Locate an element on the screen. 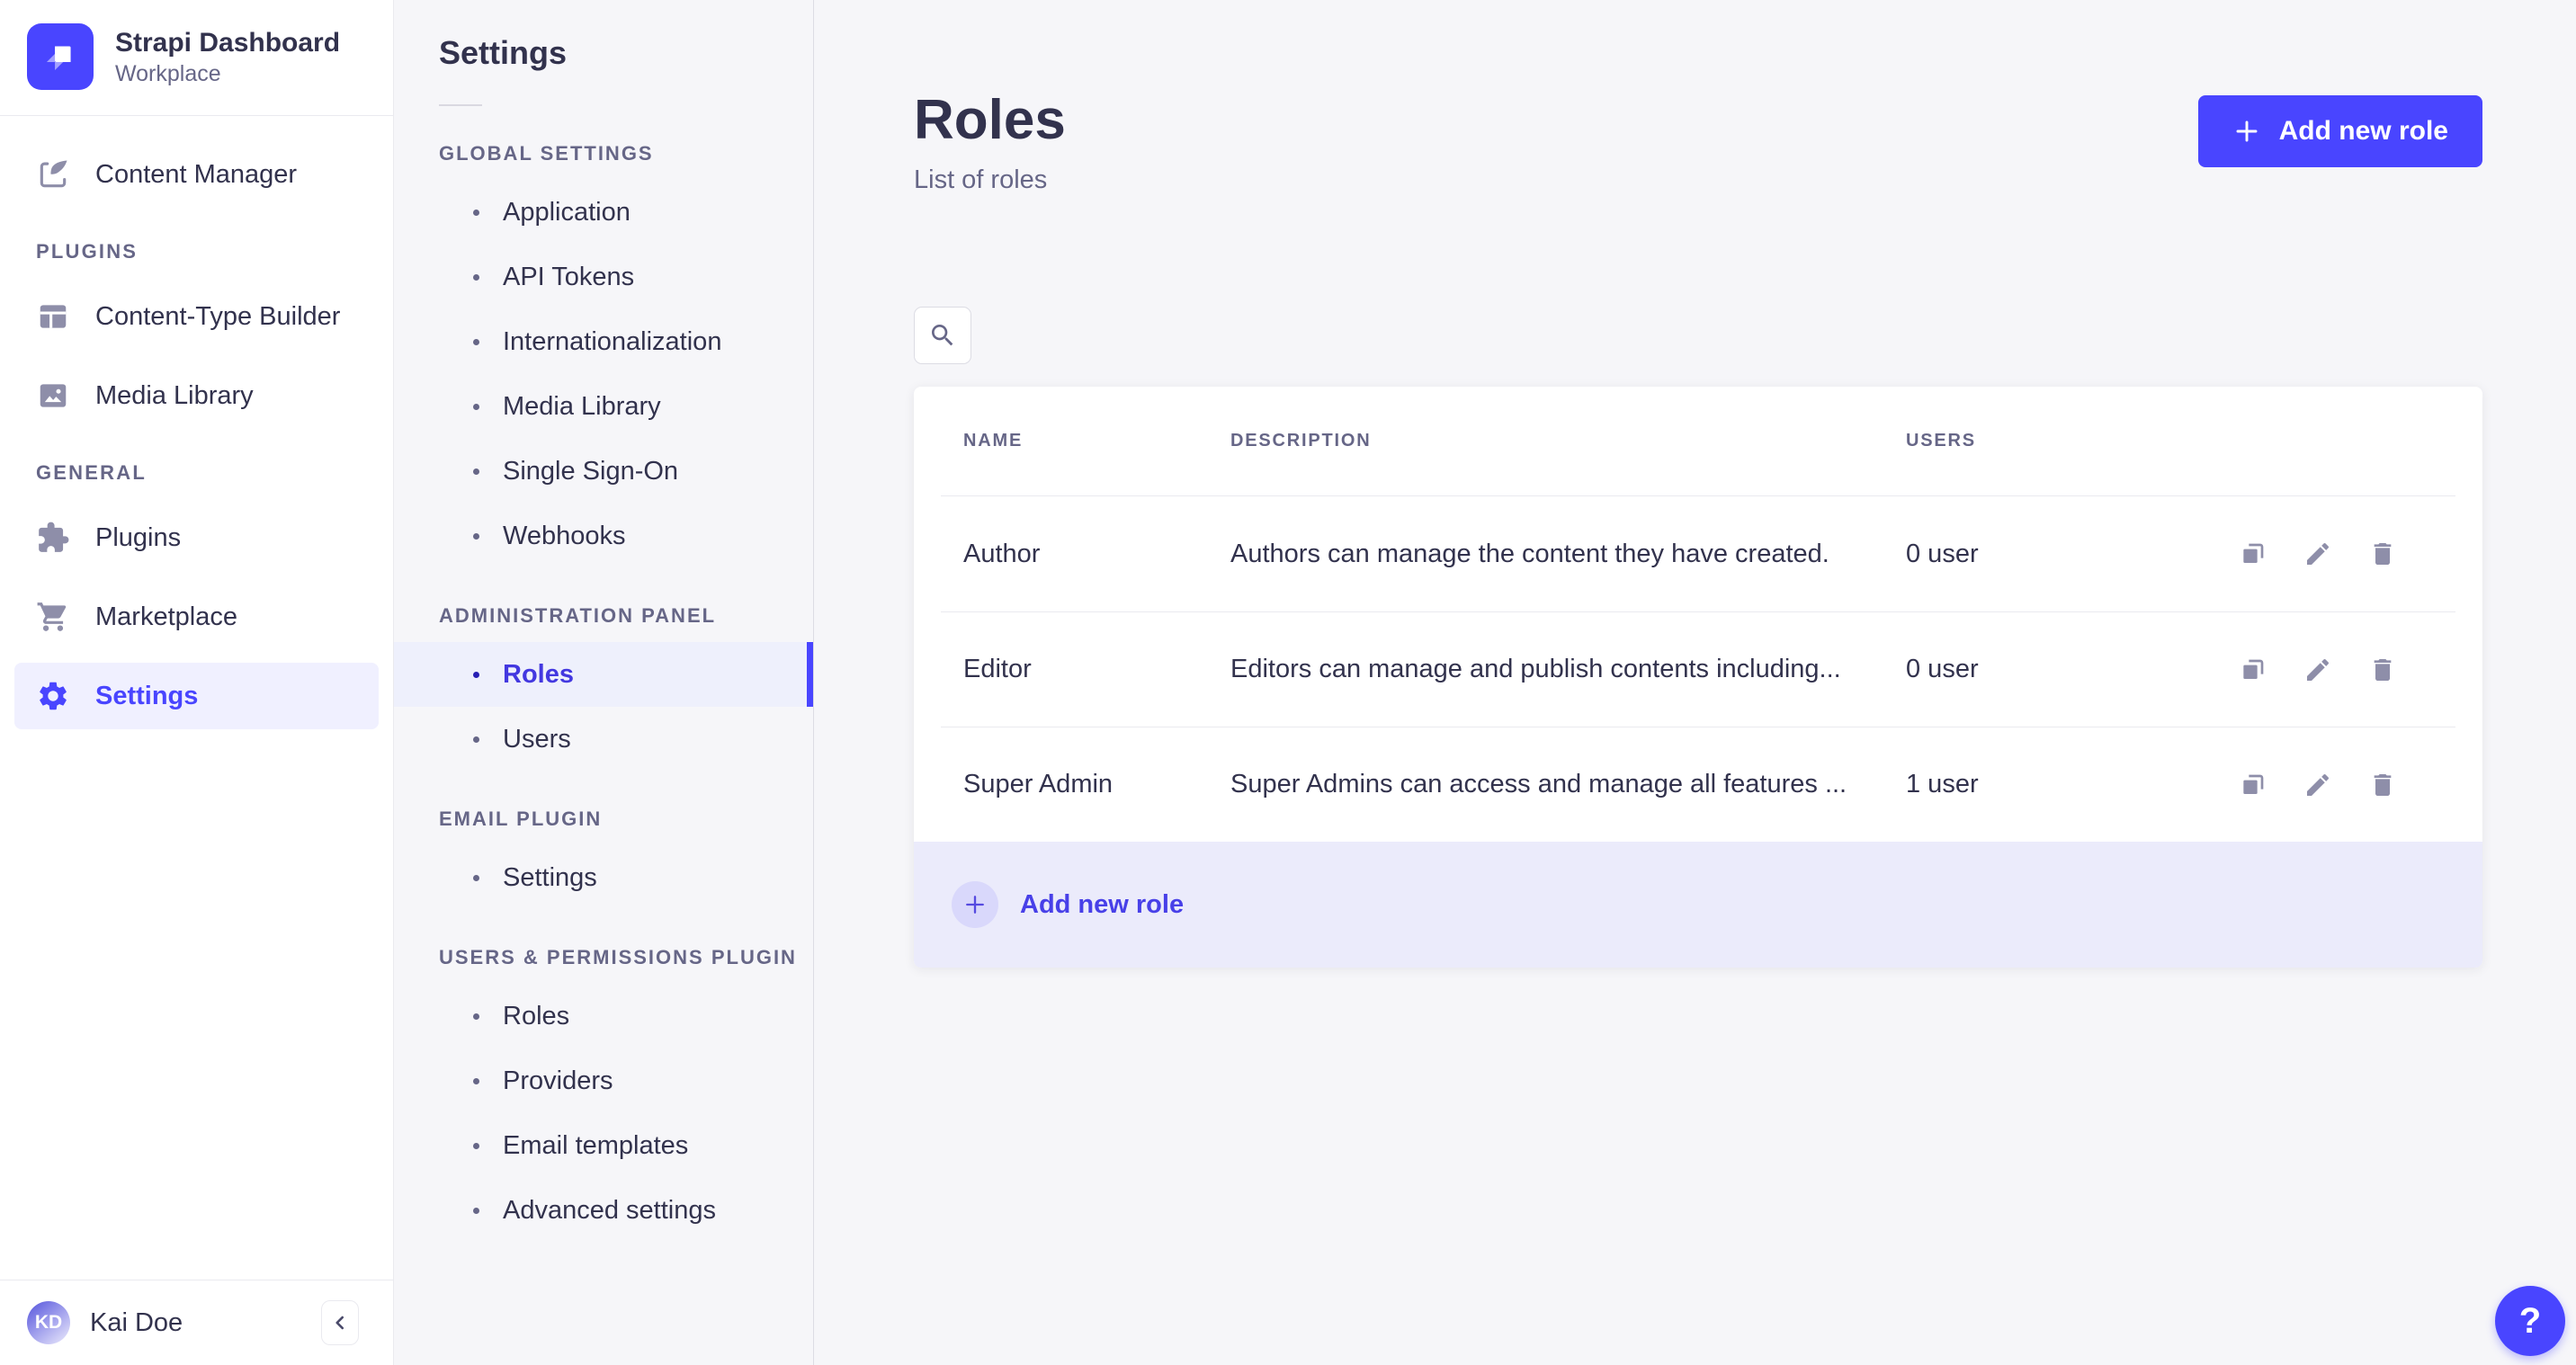 Image resolution: width=2576 pixels, height=1365 pixels. sidebar-item-settings: Settings is located at coordinates (196, 696).